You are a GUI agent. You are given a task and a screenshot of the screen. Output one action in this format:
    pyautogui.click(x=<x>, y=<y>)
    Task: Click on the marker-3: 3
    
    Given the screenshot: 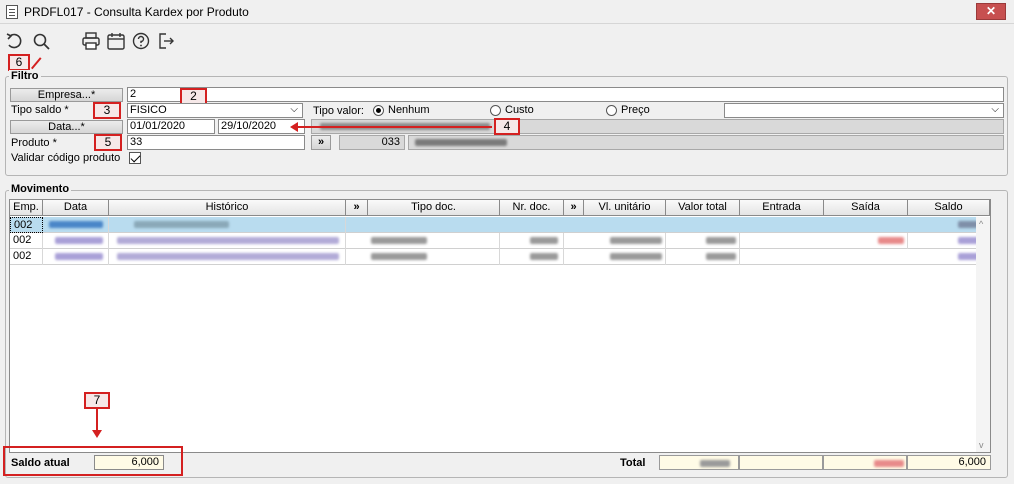 What is the action you would take?
    pyautogui.click(x=107, y=110)
    